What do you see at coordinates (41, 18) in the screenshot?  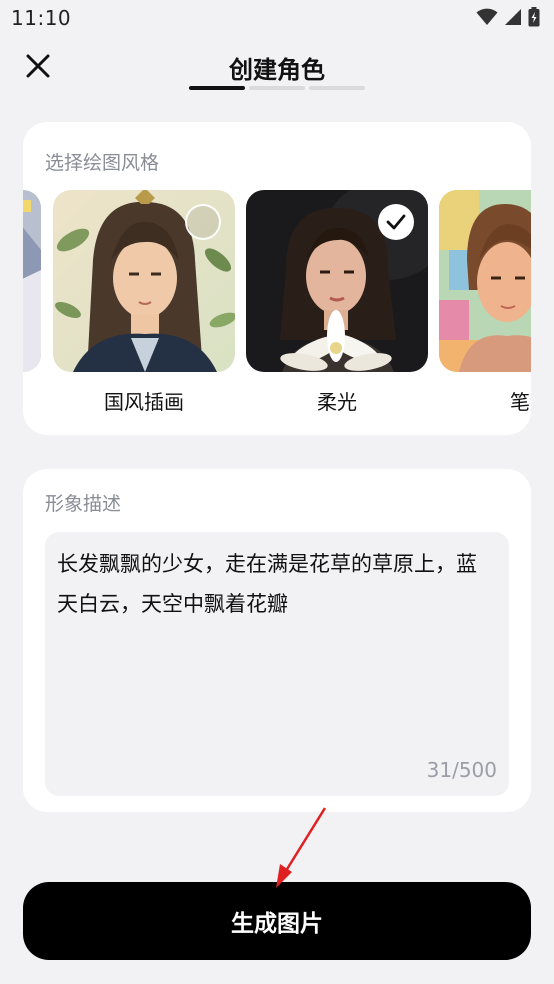 I see `status-time: 11:10` at bounding box center [41, 18].